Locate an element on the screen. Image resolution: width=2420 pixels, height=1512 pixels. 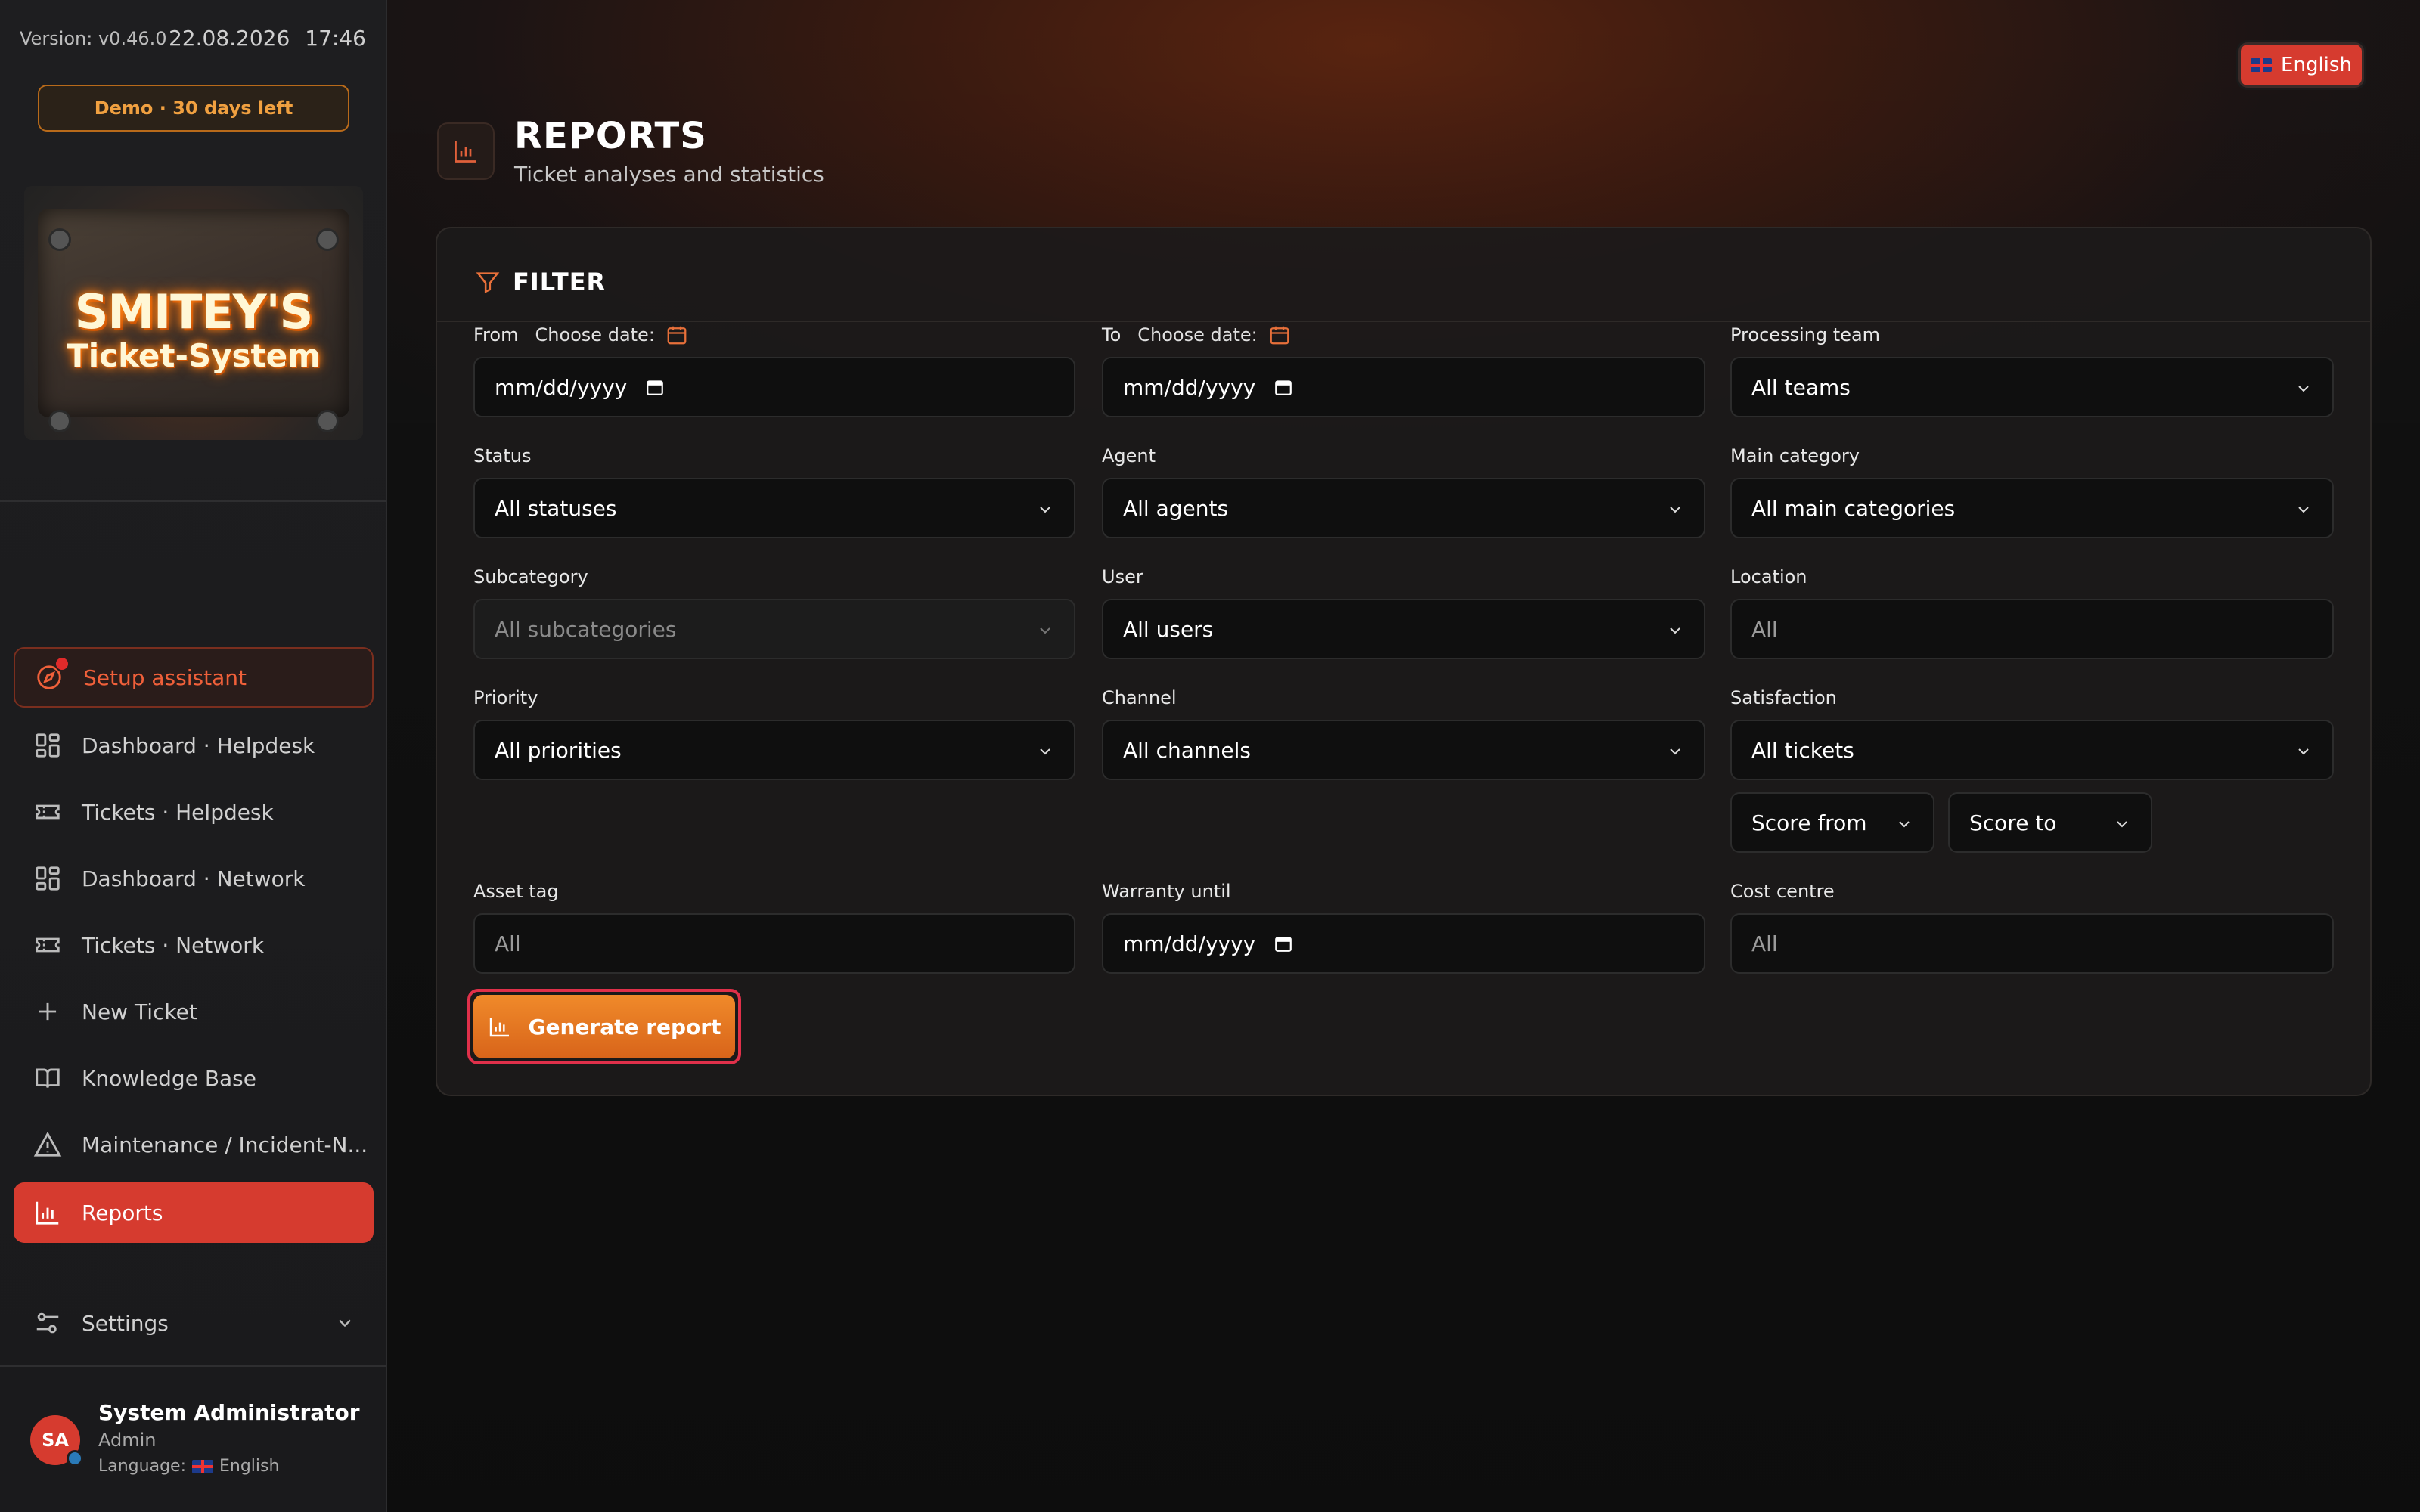
sidebar-item-label: Dashboard · Network is located at coordinates (194, 879).